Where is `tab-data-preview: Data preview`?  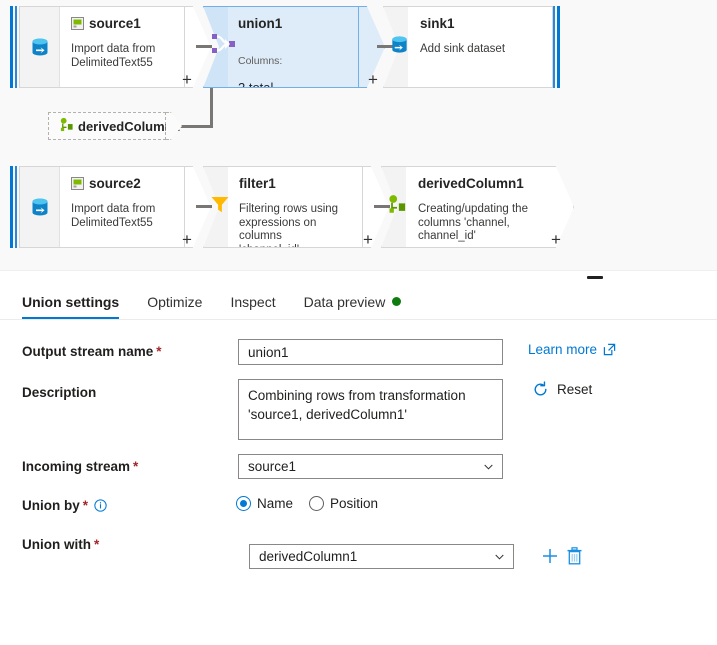
tab-data-preview: Data preview is located at coordinates (353, 301).